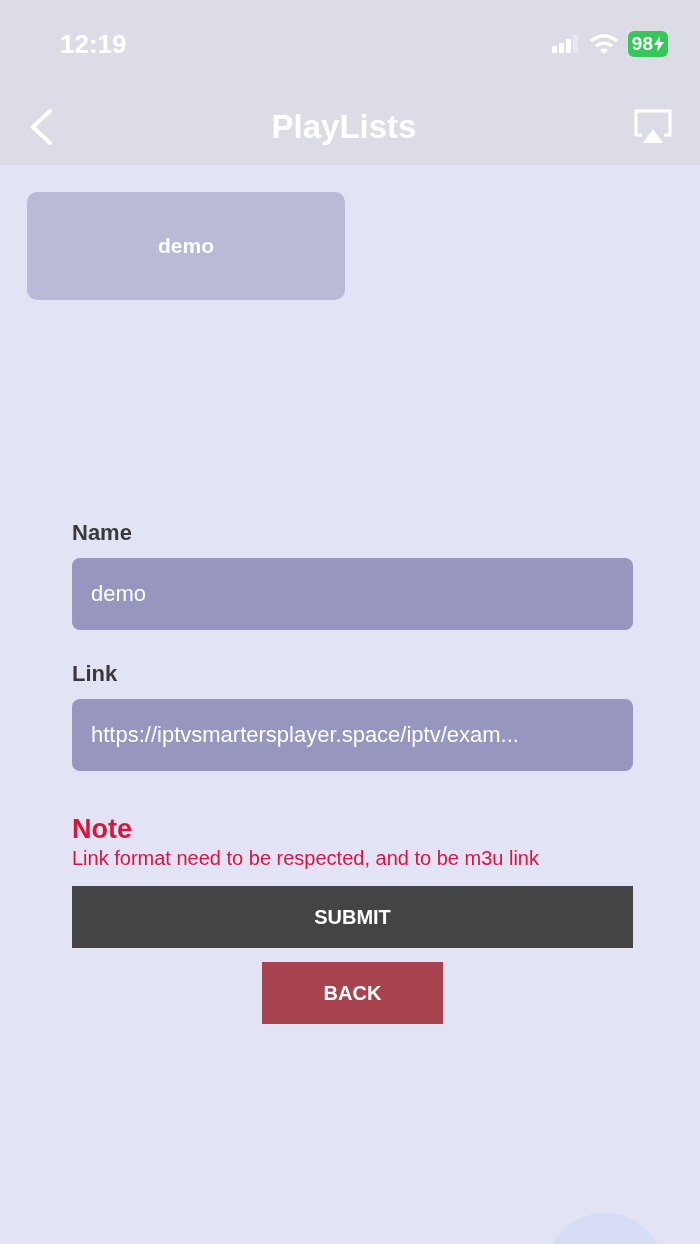 The height and width of the screenshot is (1244, 700). What do you see at coordinates (352, 594) in the screenshot?
I see `input-field: demo` at bounding box center [352, 594].